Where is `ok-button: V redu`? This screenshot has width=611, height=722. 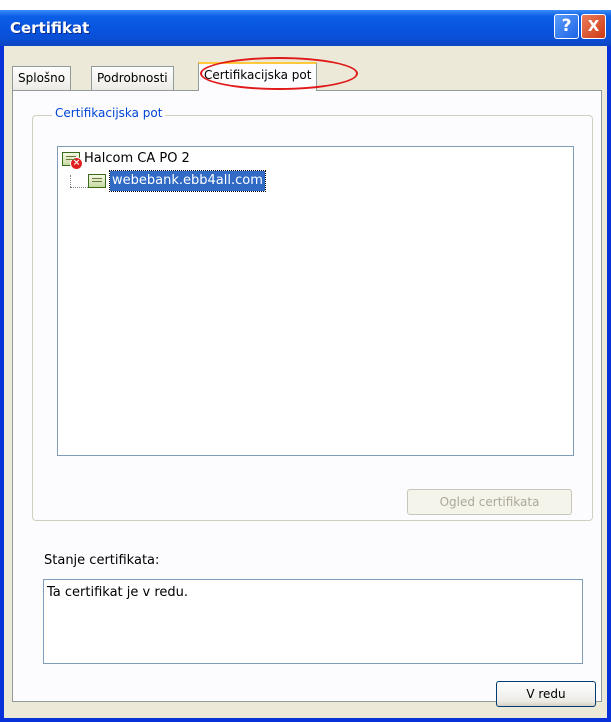 ok-button: V redu is located at coordinates (546, 694).